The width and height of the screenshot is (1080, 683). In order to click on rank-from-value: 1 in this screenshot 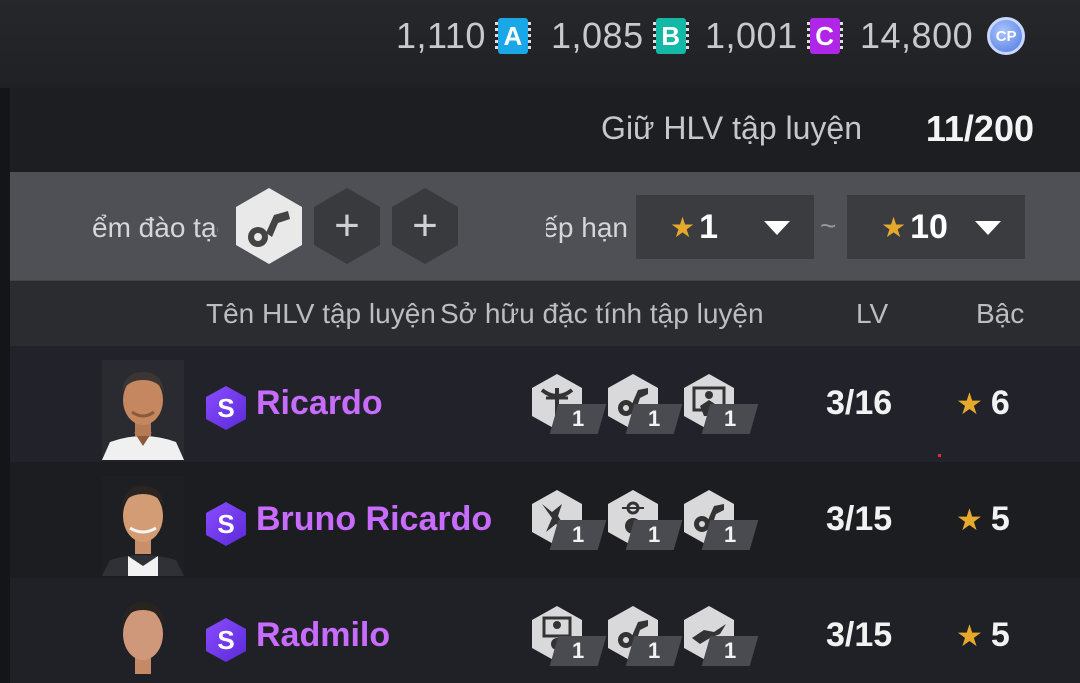, I will do `click(709, 226)`.